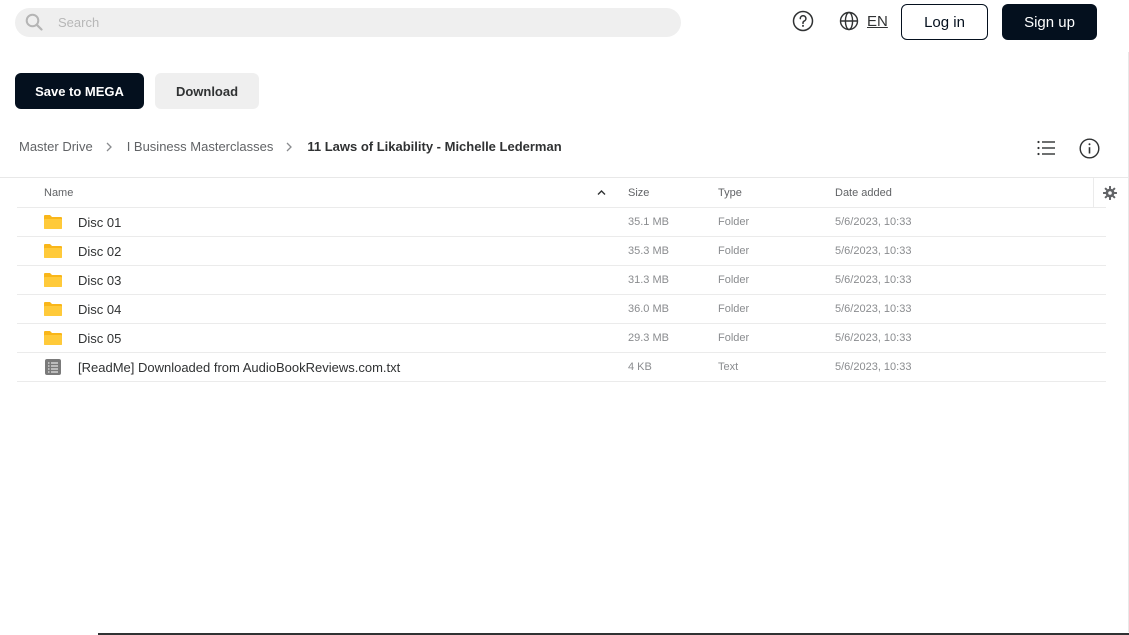 The image size is (1129, 635). I want to click on globe-icon, so click(849, 21).